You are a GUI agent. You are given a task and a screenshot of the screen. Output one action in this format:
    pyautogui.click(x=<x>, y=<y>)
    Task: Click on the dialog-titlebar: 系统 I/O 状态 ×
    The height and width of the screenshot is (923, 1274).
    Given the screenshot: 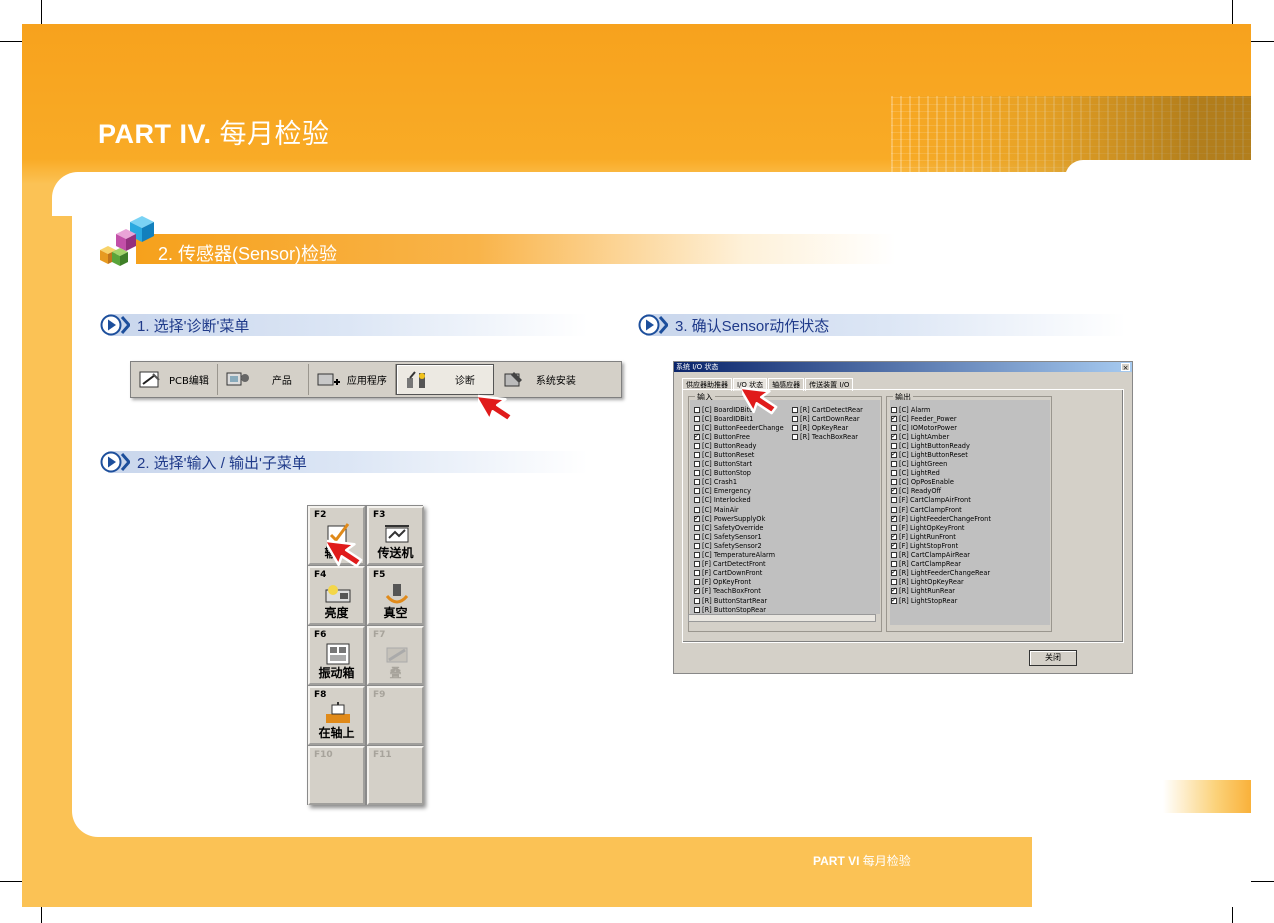 What is the action you would take?
    pyautogui.click(x=903, y=367)
    